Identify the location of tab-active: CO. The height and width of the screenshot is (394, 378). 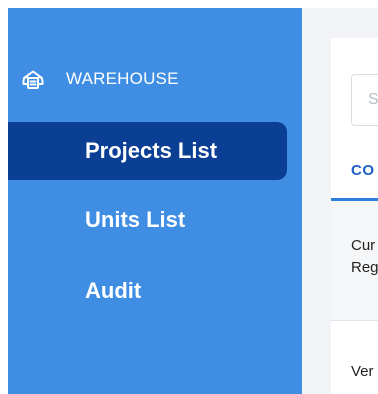
(363, 170).